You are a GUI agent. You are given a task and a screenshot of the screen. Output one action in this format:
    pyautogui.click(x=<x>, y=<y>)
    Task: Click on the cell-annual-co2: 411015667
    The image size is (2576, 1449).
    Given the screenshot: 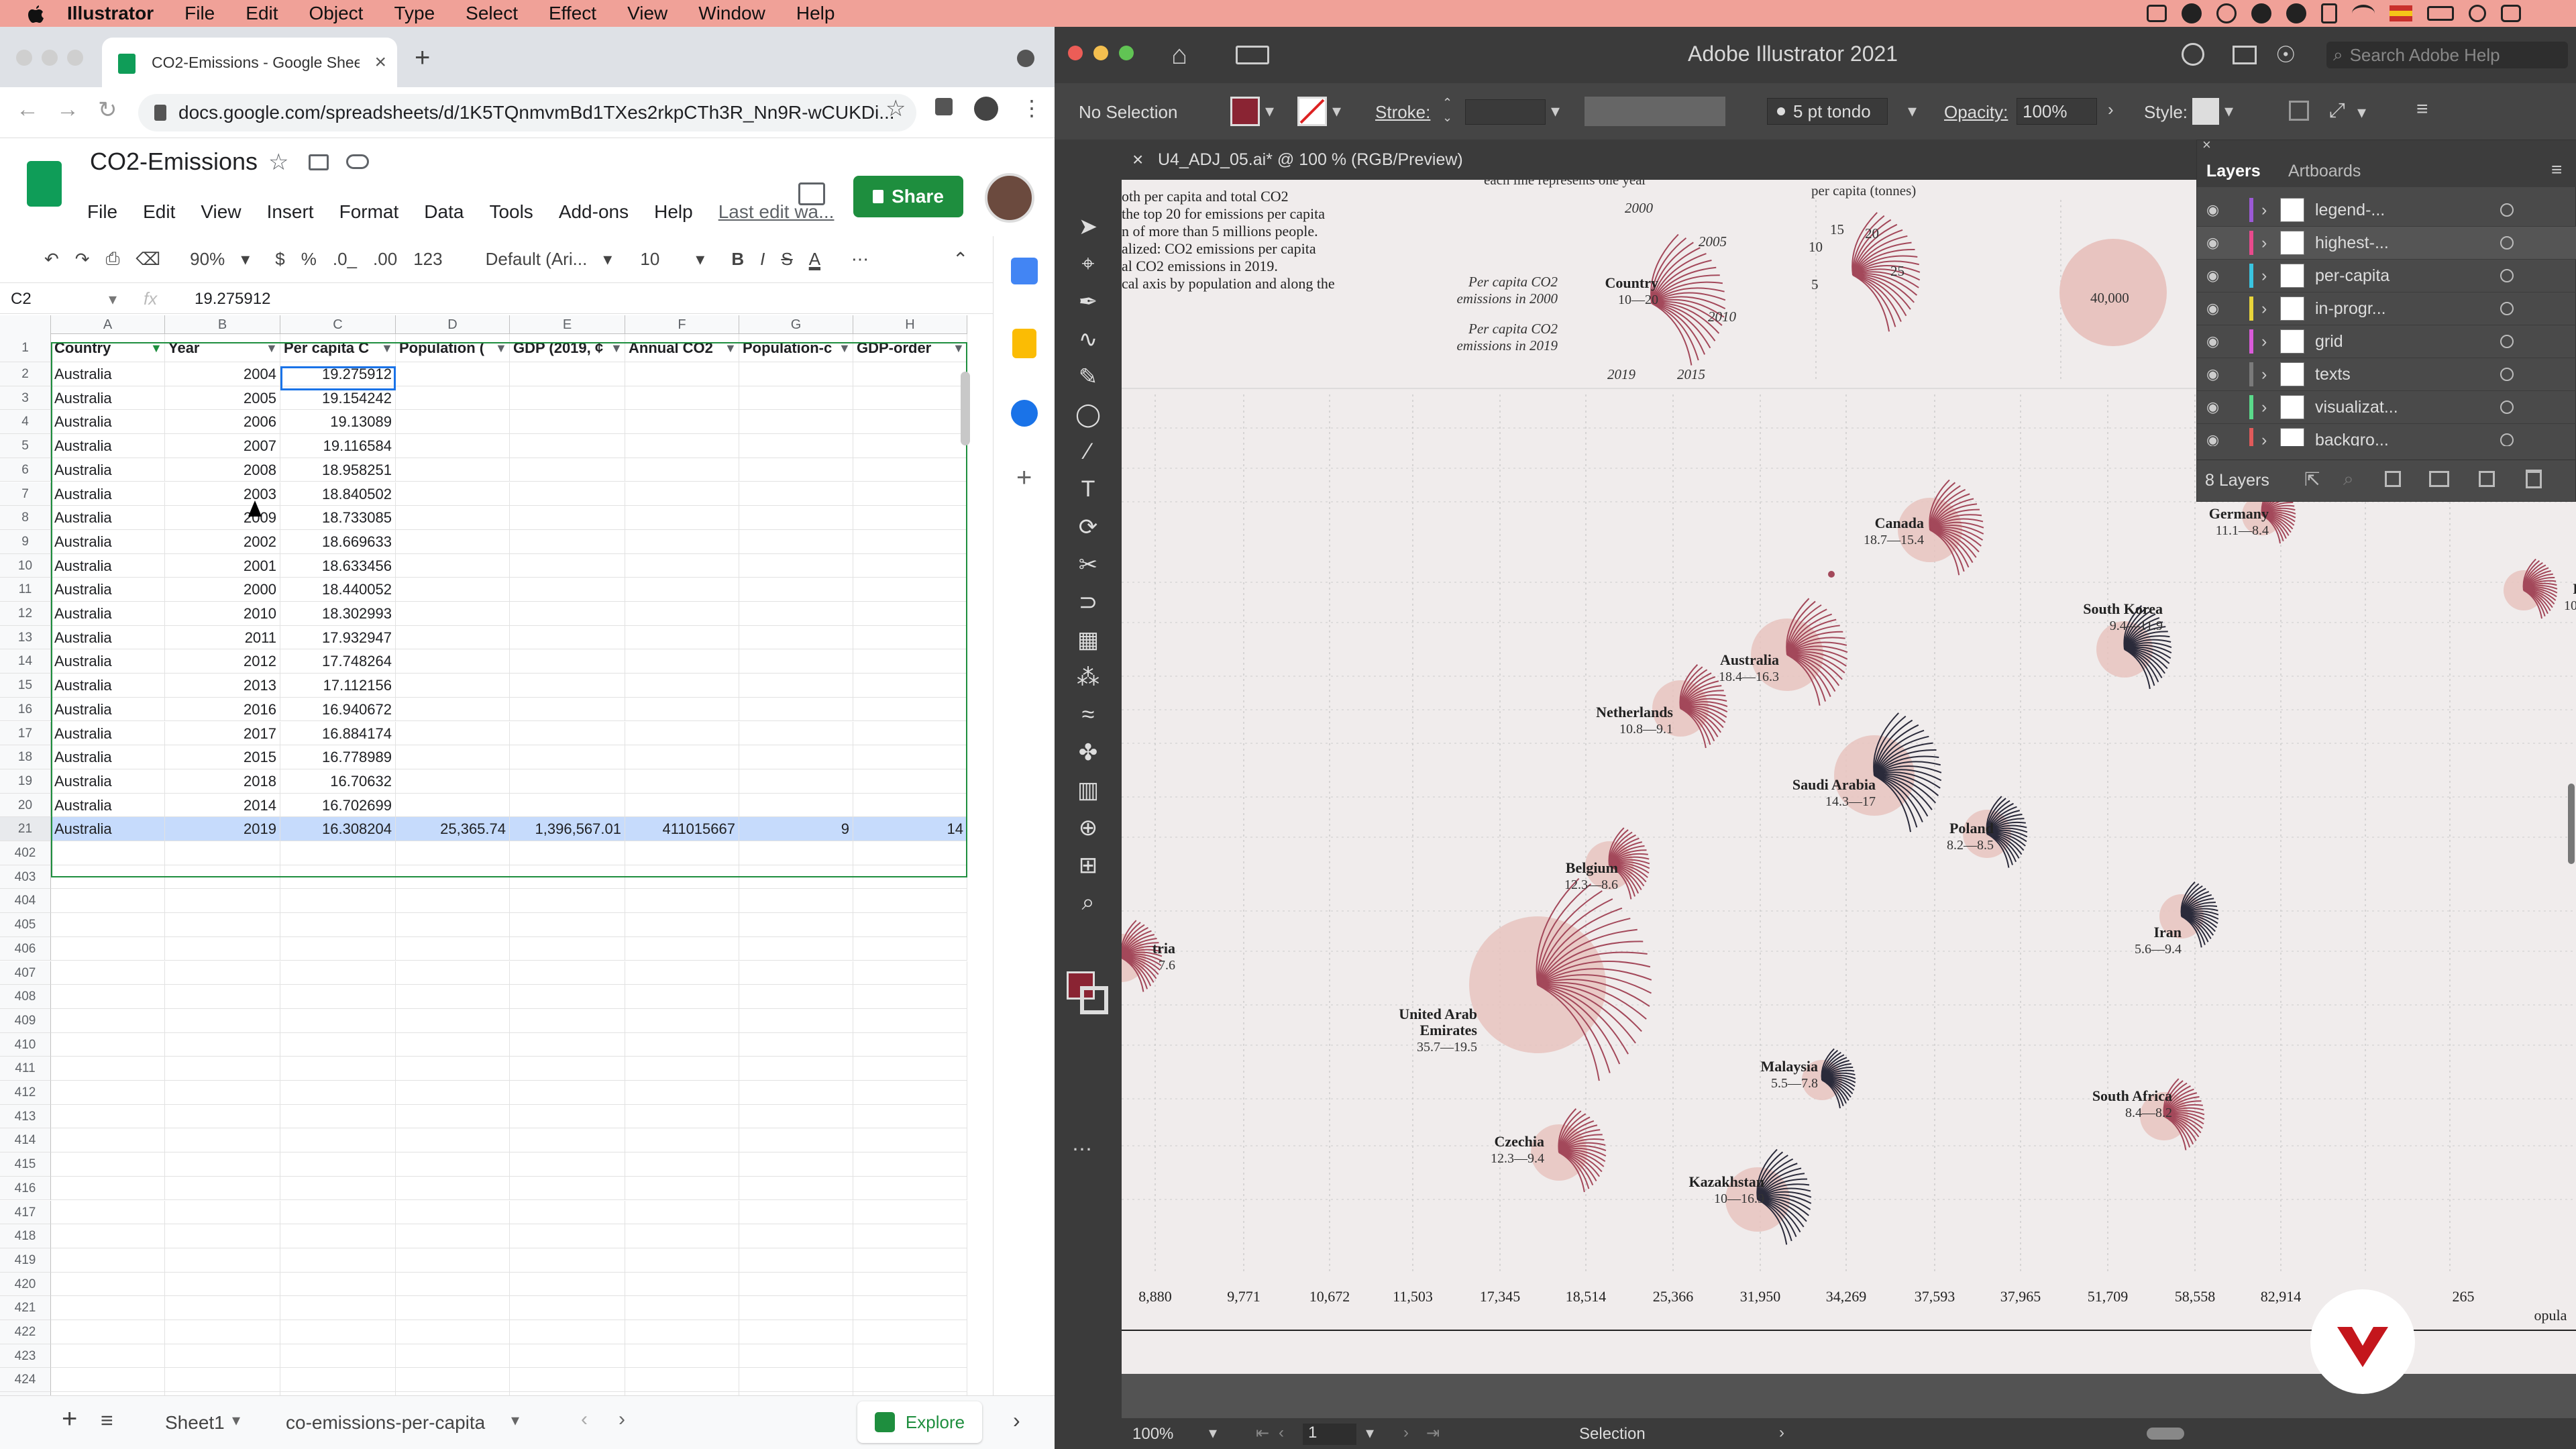 What is the action you would take?
    pyautogui.click(x=682, y=829)
    